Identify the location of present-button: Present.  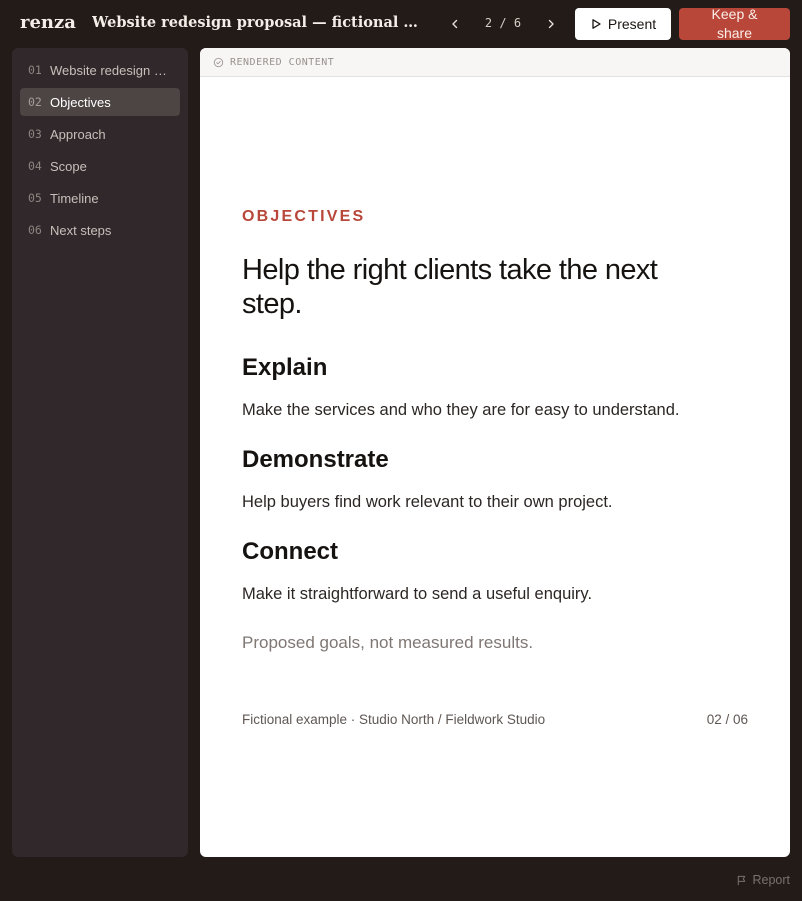
(623, 24).